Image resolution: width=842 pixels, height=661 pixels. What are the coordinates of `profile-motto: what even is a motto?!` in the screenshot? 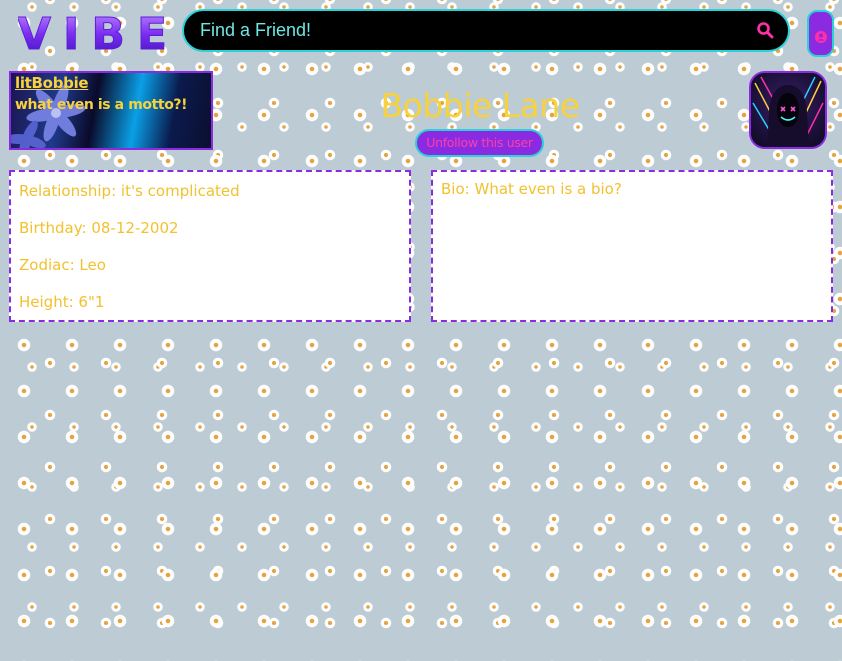 It's located at (101, 105).